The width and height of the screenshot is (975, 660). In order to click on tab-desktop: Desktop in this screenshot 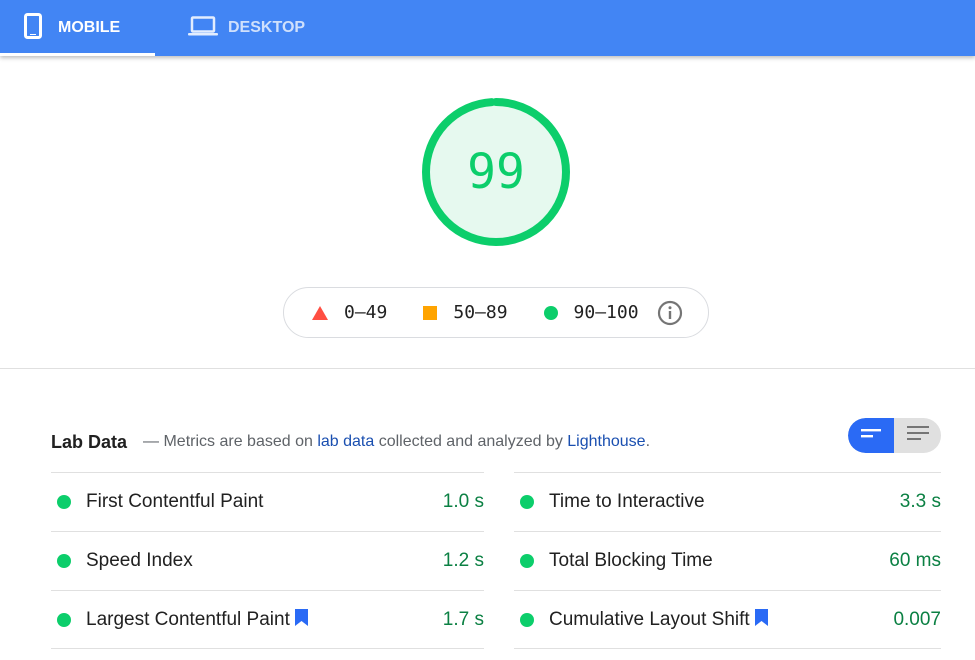, I will do `click(245, 28)`.